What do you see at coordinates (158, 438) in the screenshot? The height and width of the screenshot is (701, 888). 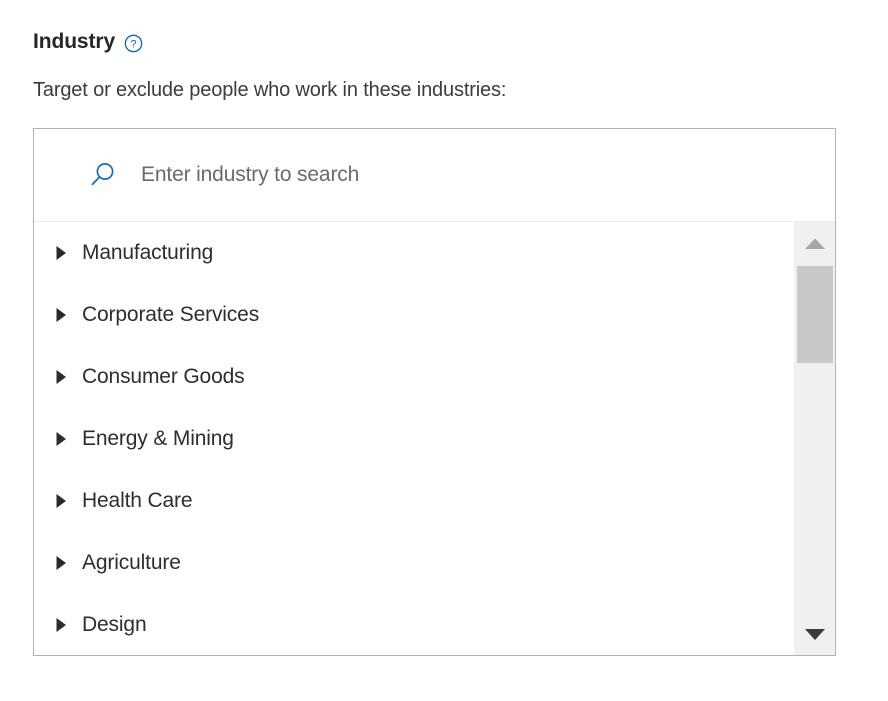 I see `list-item-label: Energy & Mining` at bounding box center [158, 438].